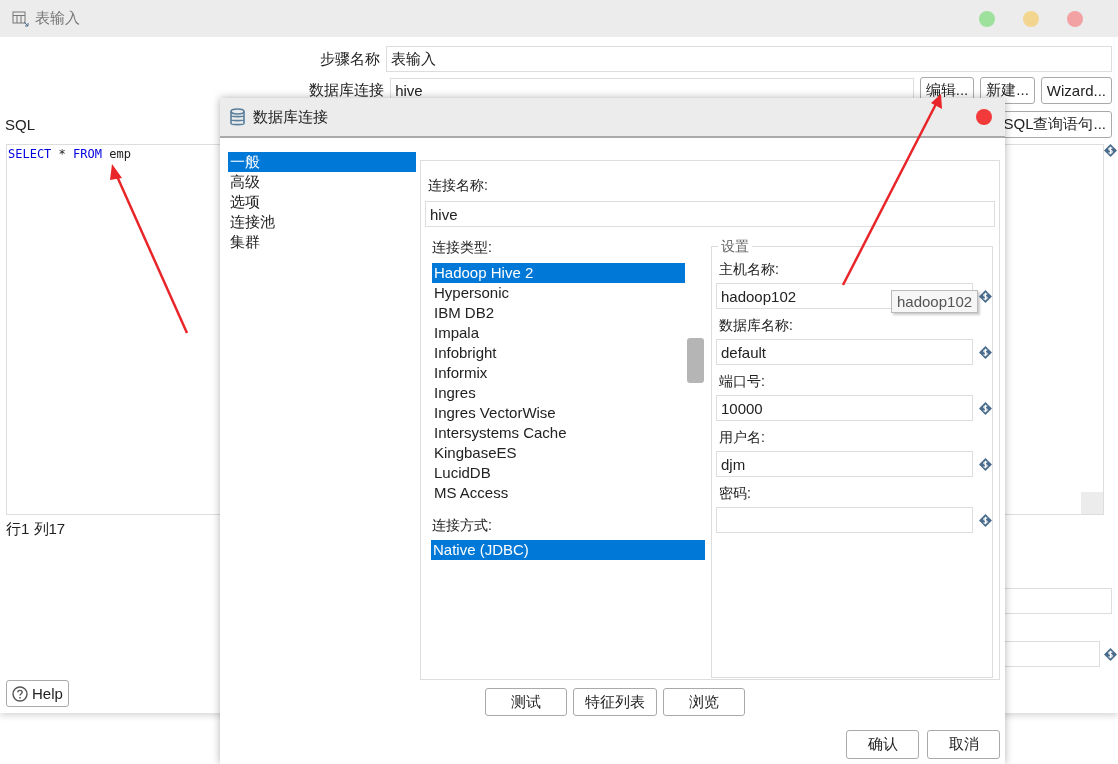 This screenshot has height=764, width=1118. I want to click on field-label: 连接类型:, so click(462, 248).